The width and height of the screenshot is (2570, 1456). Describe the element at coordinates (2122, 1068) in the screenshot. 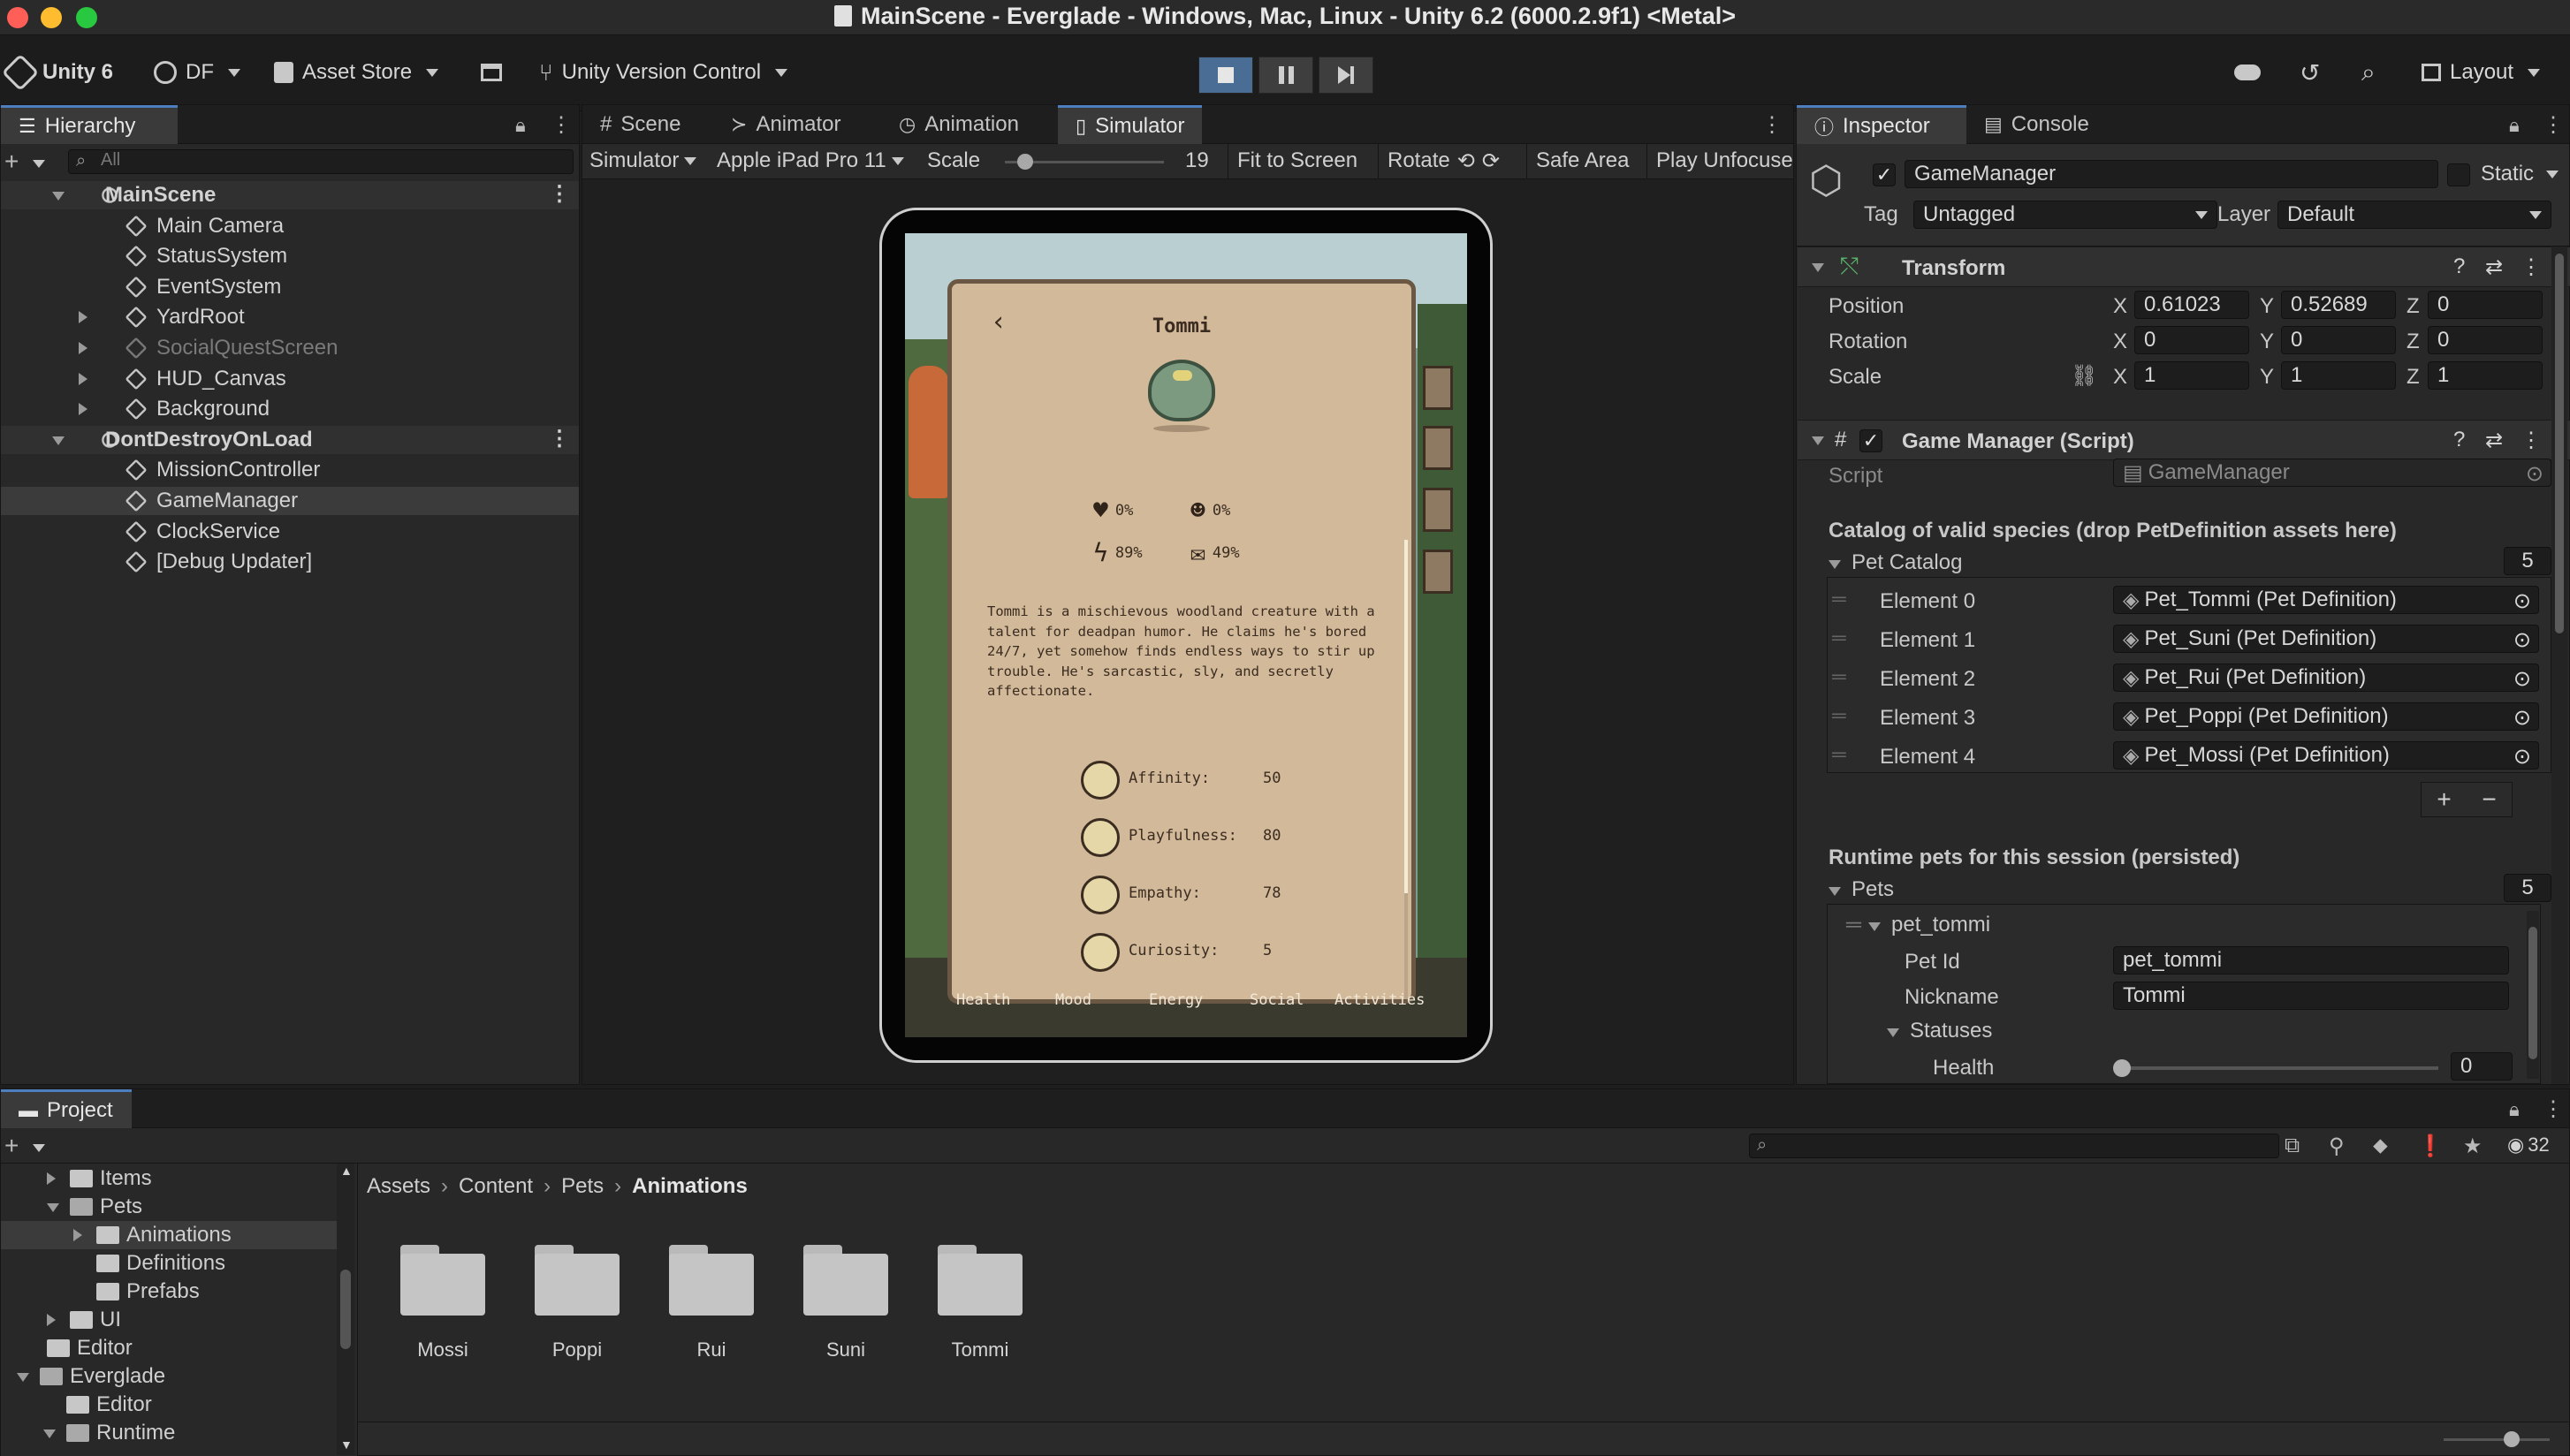

I see `health-slider-handle` at that location.